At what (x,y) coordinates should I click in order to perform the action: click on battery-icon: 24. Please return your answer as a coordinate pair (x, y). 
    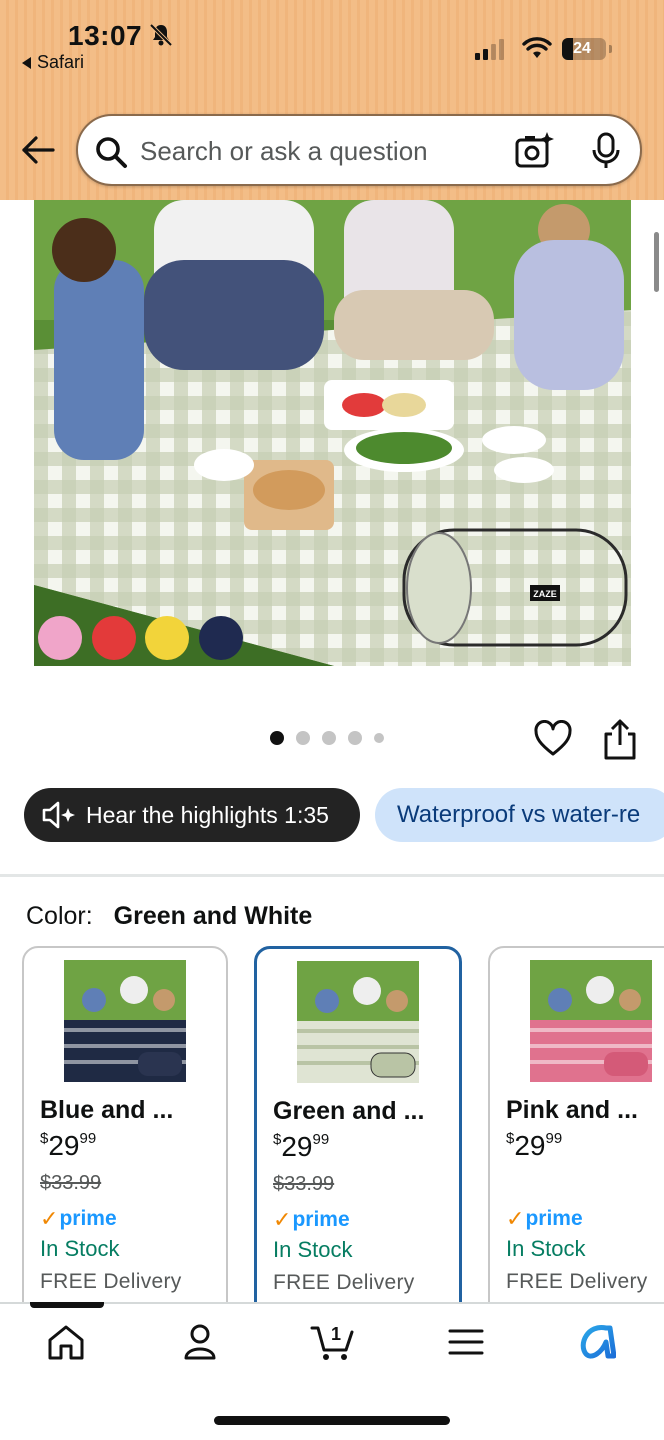
    Looking at the image, I should click on (587, 49).